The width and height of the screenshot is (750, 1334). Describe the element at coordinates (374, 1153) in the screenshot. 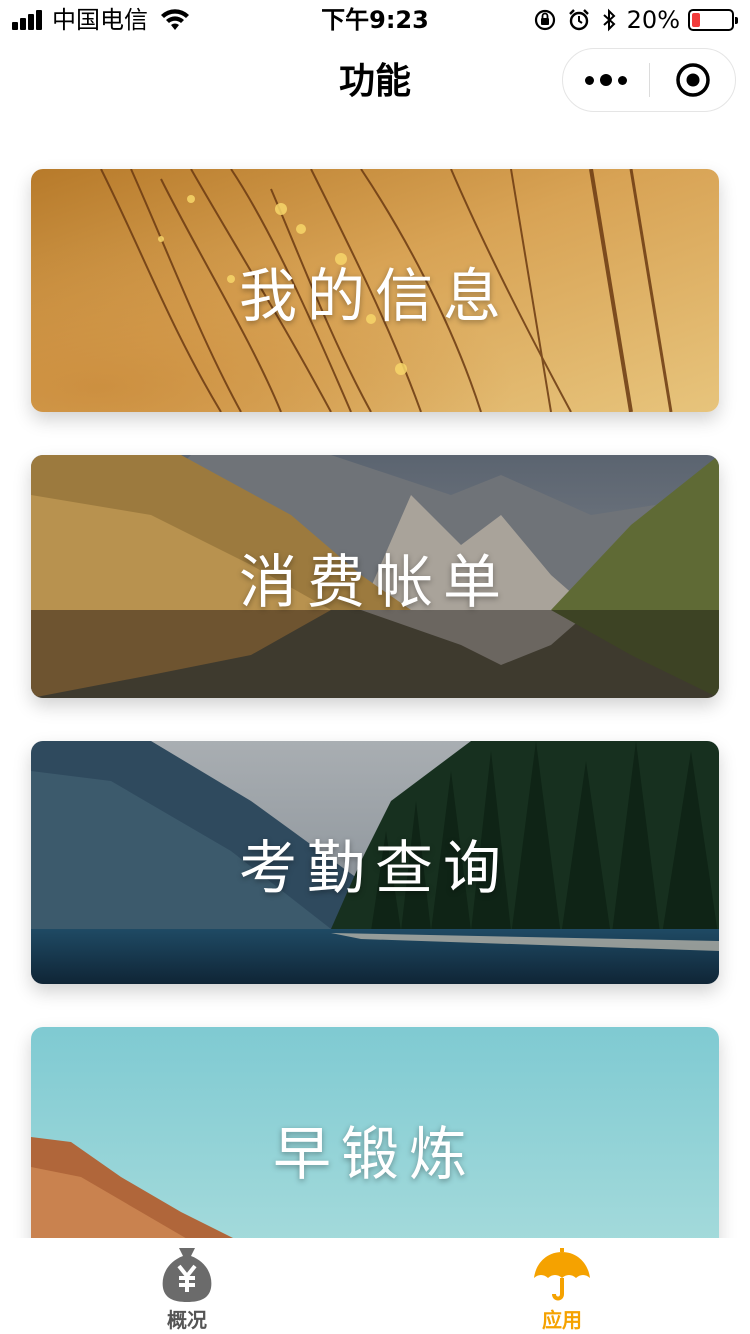

I see `card-label: 早锻炼` at that location.